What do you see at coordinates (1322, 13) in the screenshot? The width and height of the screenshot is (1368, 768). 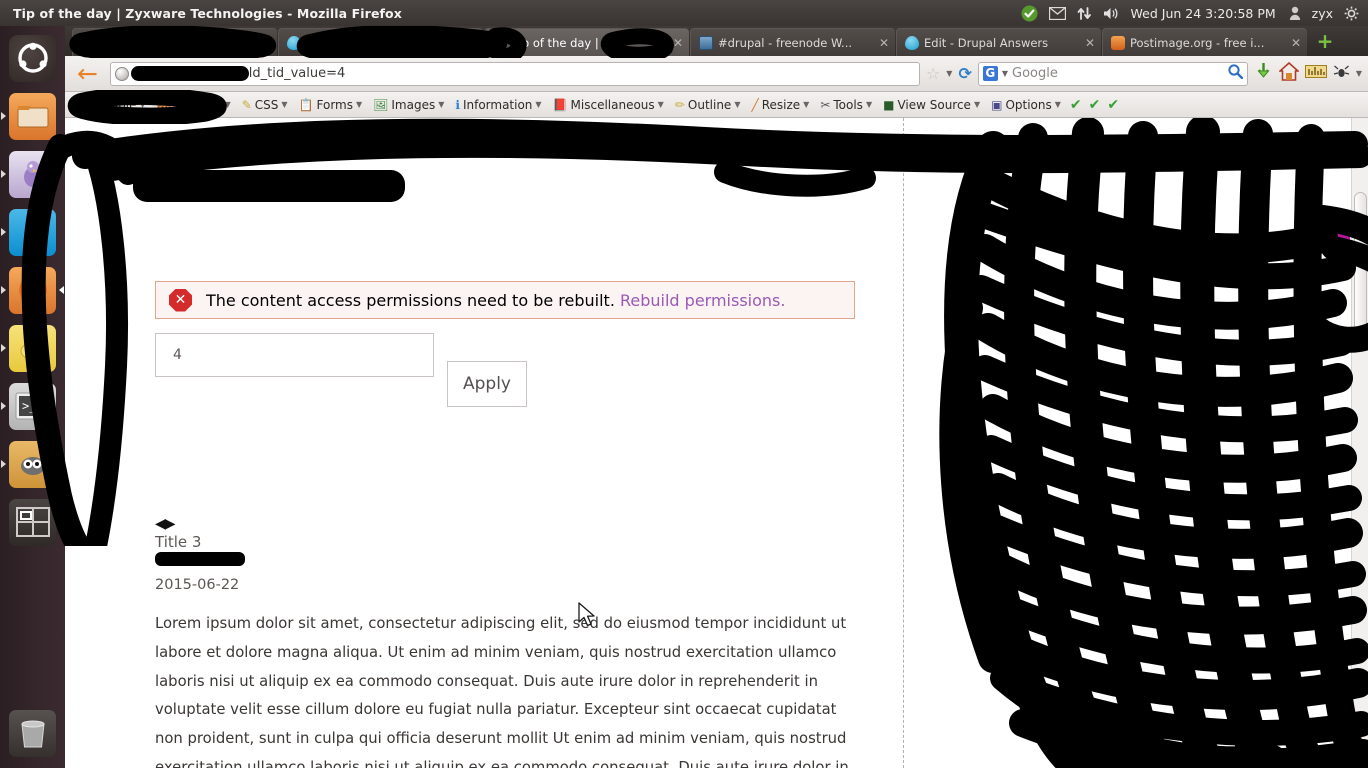 I see `session-user: zyx` at bounding box center [1322, 13].